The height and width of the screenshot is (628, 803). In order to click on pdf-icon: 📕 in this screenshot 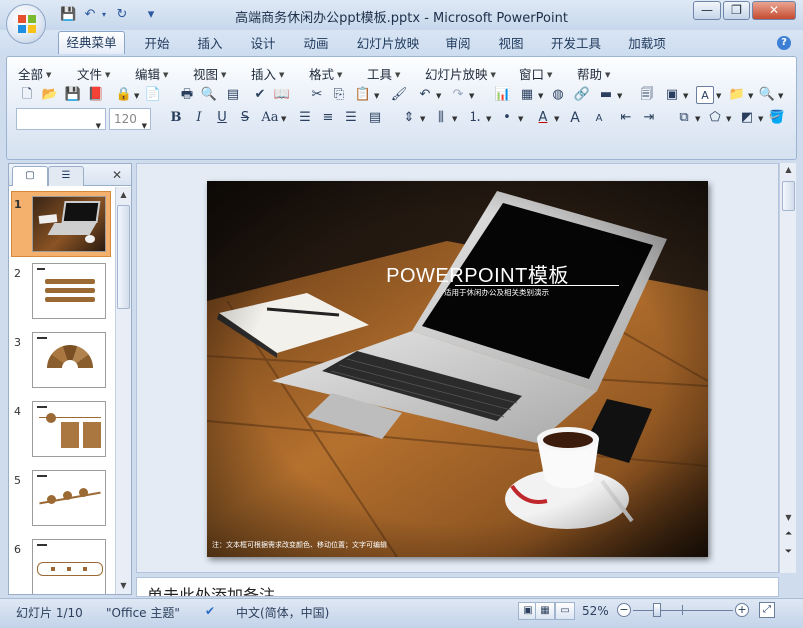, I will do `click(96, 95)`.